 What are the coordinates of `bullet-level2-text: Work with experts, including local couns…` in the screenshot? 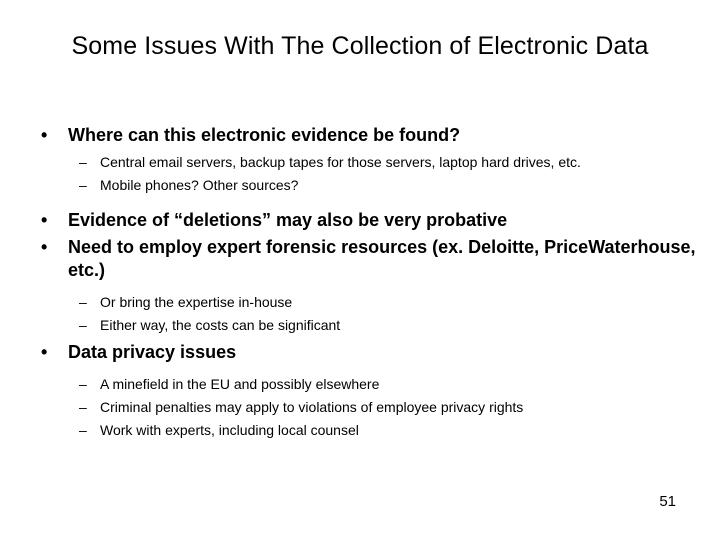 It's located at (229, 430).